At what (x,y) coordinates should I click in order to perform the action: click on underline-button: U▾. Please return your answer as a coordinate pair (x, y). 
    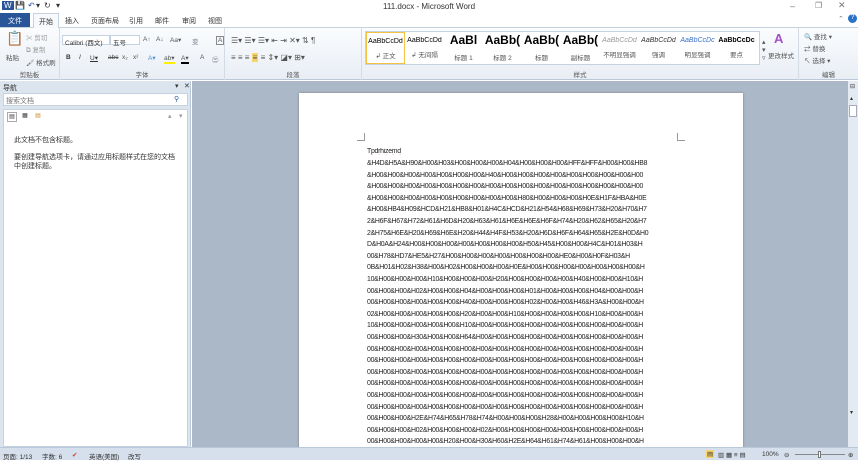
    Looking at the image, I should click on (94, 58).